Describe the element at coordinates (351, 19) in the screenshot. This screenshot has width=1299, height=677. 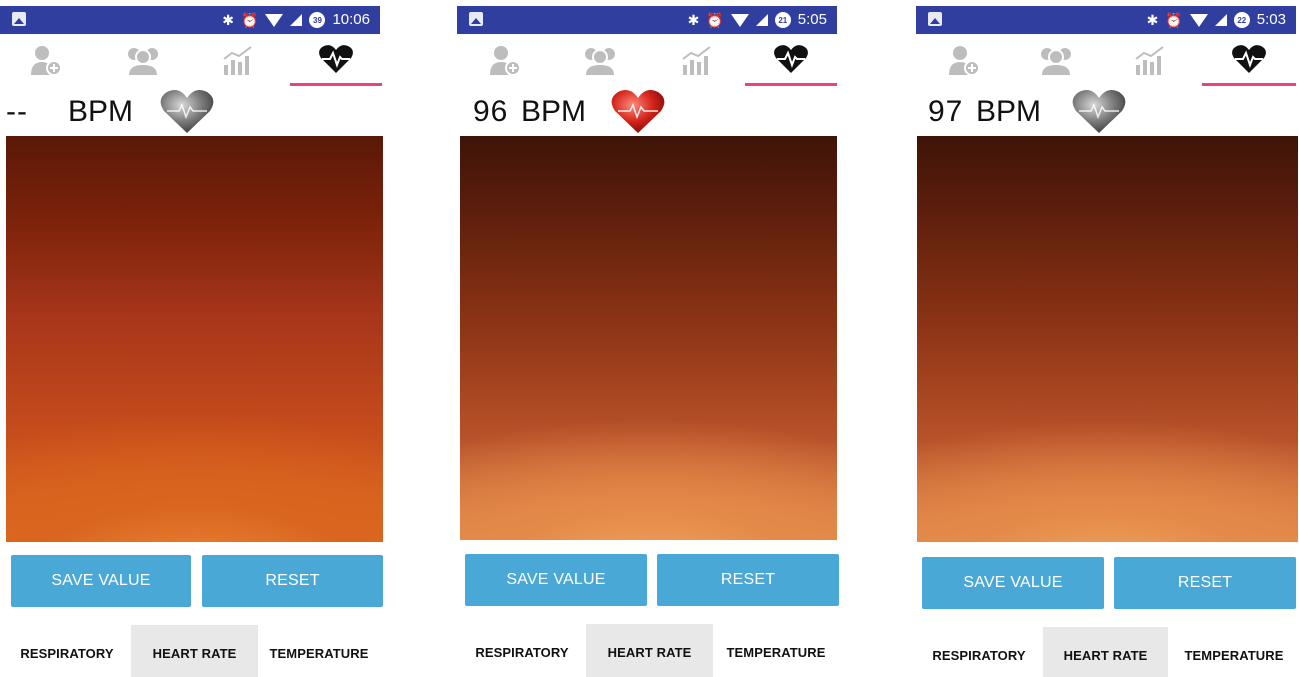
I see `status-time: 10:06` at that location.